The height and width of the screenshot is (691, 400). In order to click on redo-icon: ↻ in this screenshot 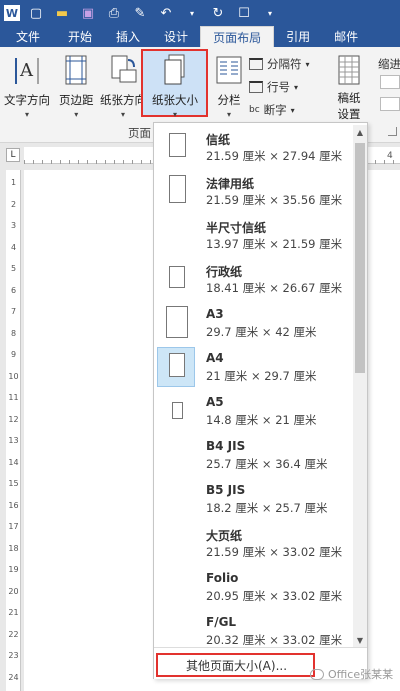, I will do `click(218, 13)`.